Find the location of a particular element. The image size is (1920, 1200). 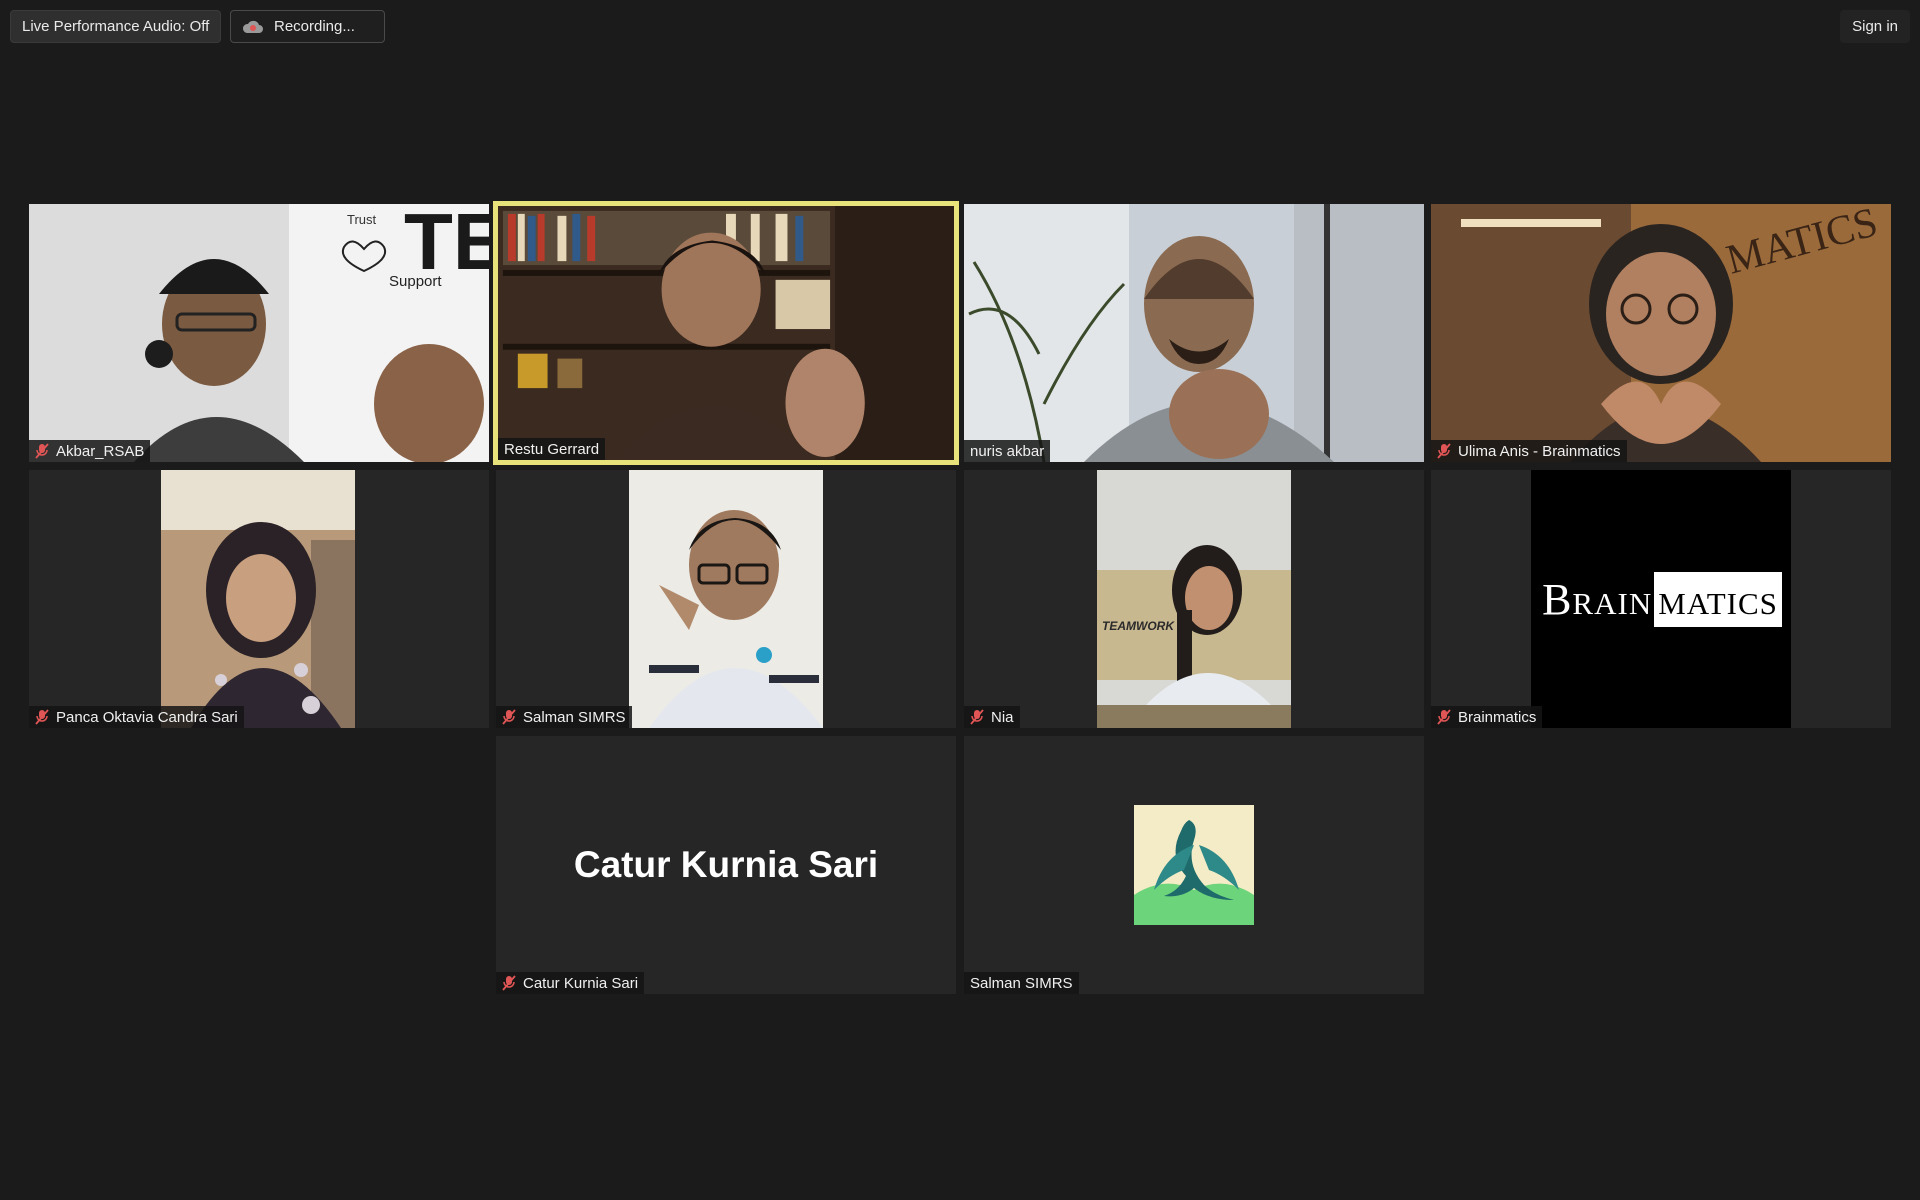

participant-name-bar: Nia is located at coordinates (992, 717).